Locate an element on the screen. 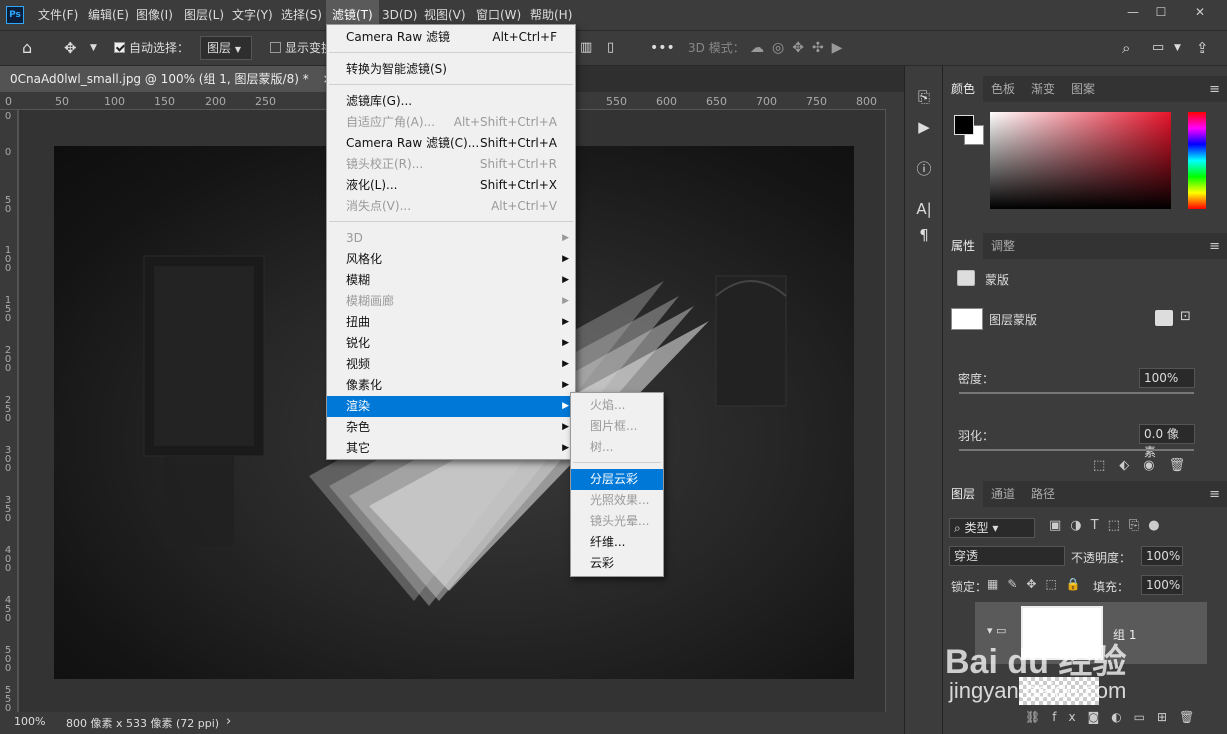  paragraph-icon: ¶ is located at coordinates (924, 235).